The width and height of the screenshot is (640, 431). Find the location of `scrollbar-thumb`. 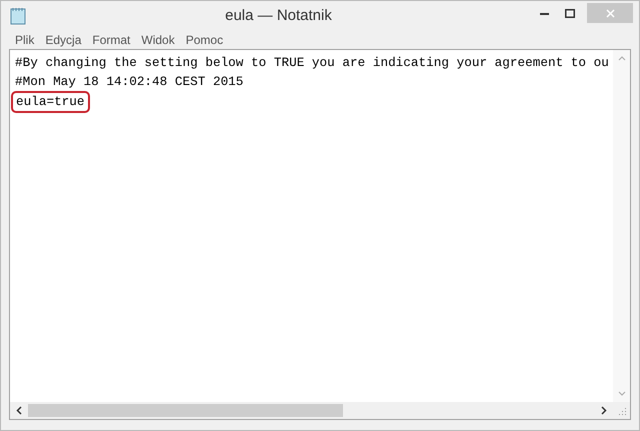

scrollbar-thumb is located at coordinates (185, 410).